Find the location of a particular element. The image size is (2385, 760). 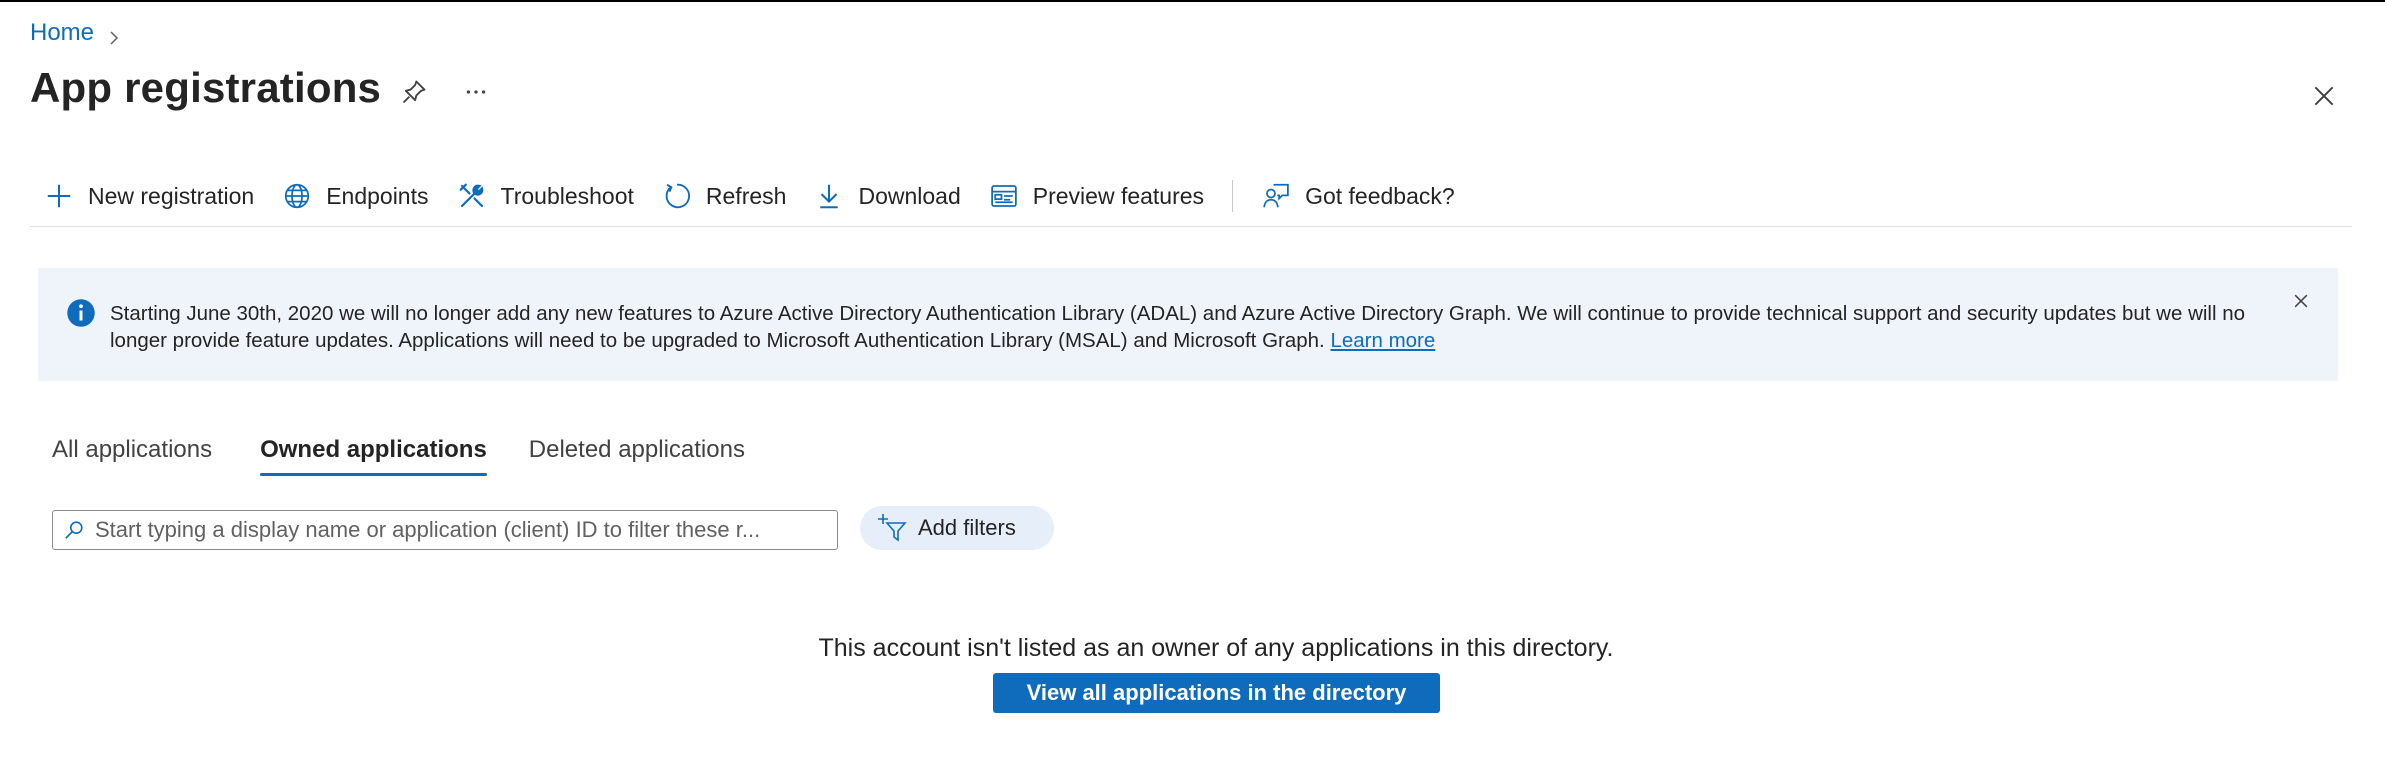

preview-features-icon is located at coordinates (1004, 196).